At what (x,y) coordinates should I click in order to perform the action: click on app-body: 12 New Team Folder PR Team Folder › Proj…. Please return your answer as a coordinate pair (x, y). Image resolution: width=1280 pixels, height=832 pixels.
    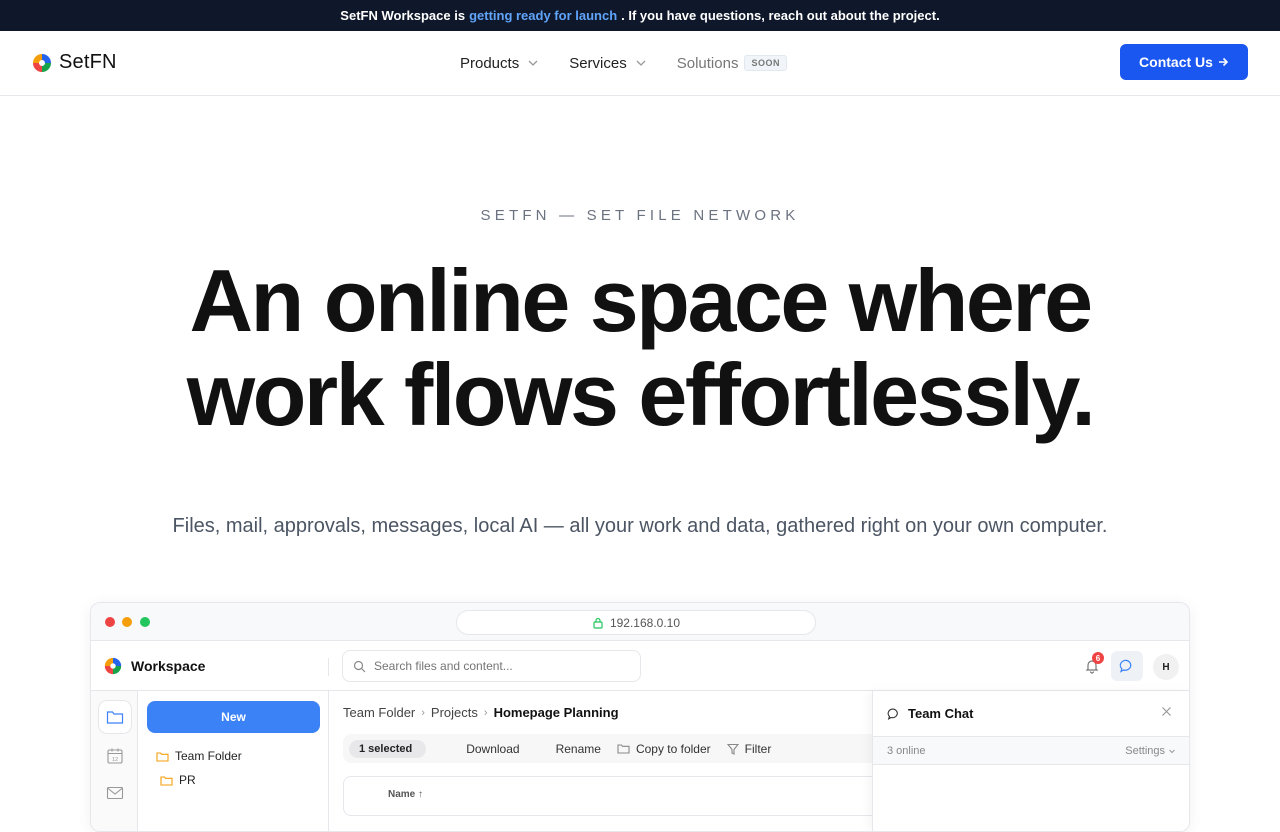
    Looking at the image, I should click on (640, 761).